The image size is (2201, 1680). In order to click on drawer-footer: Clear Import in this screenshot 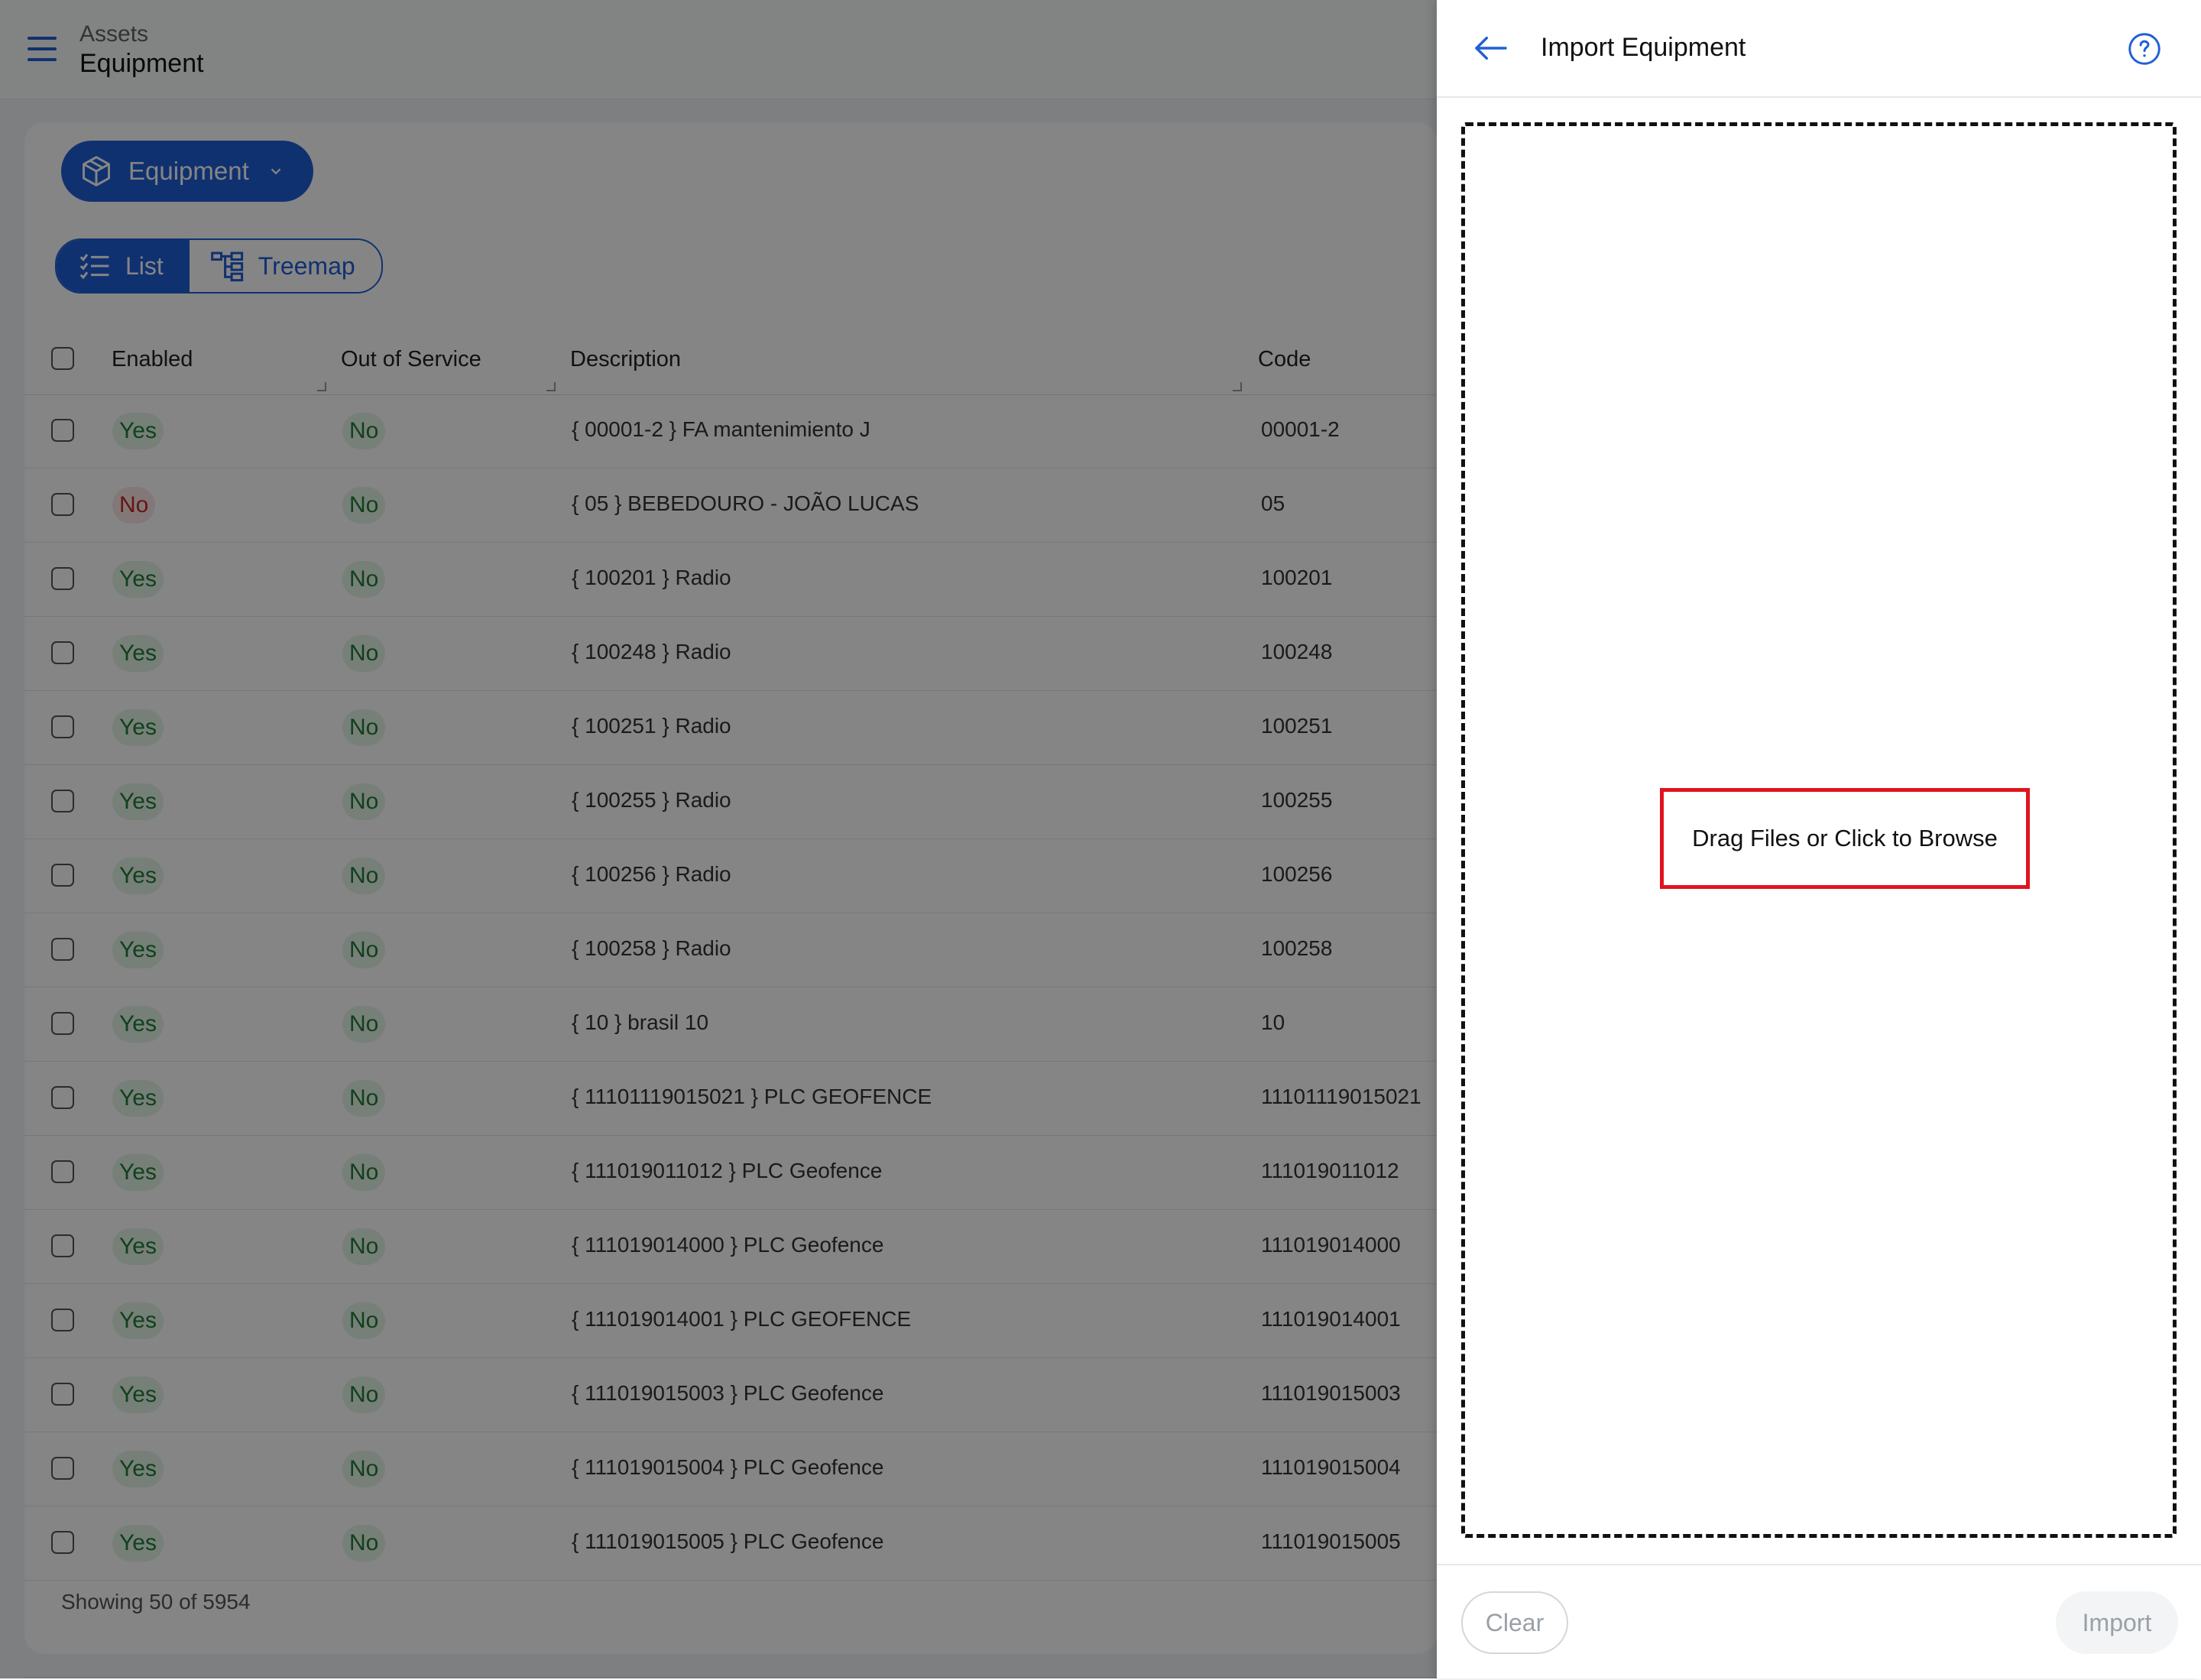, I will do `click(1819, 1622)`.